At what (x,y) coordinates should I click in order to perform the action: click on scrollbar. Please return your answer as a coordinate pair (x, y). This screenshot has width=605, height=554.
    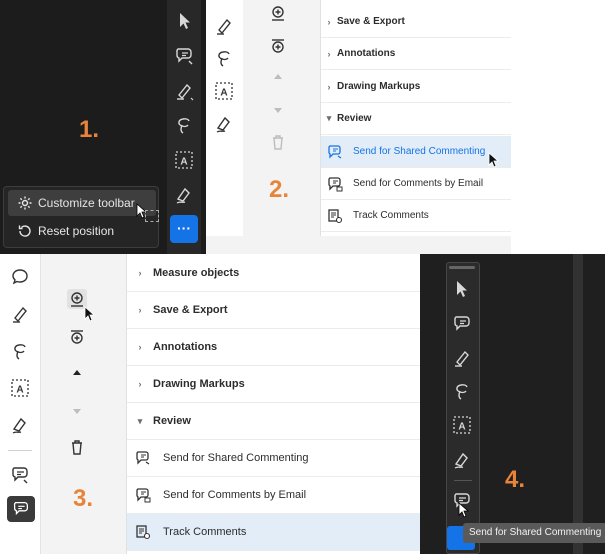
    Looking at the image, I should click on (578, 404).